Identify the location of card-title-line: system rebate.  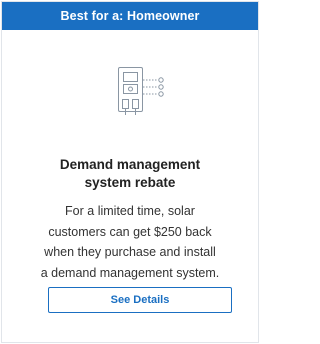
(130, 182).